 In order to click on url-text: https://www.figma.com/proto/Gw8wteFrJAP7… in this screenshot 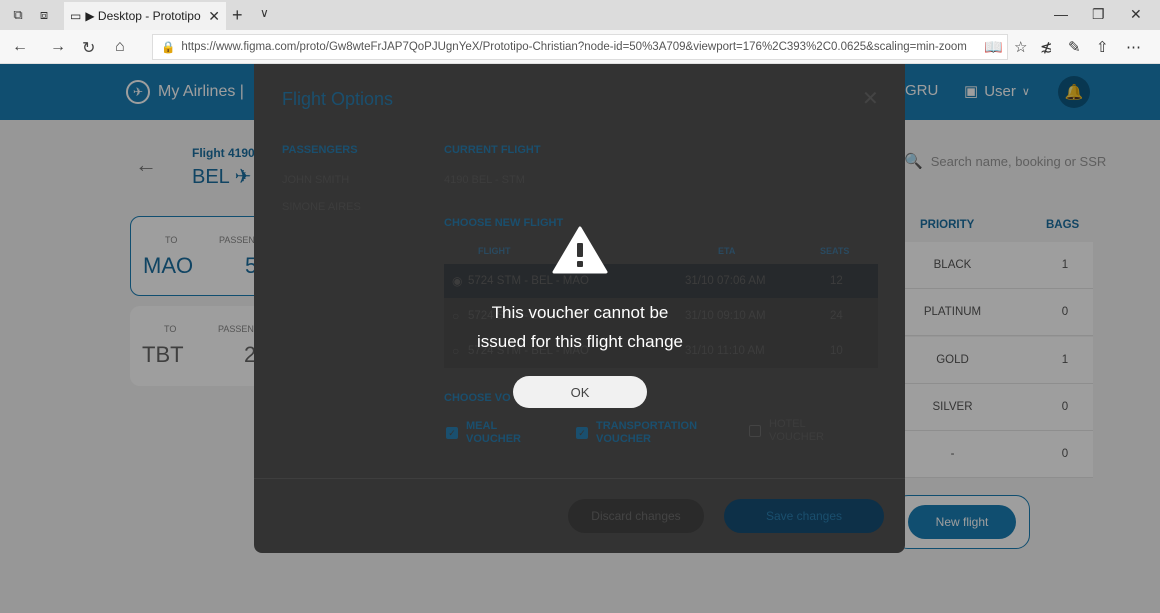, I will do `click(574, 47)`.